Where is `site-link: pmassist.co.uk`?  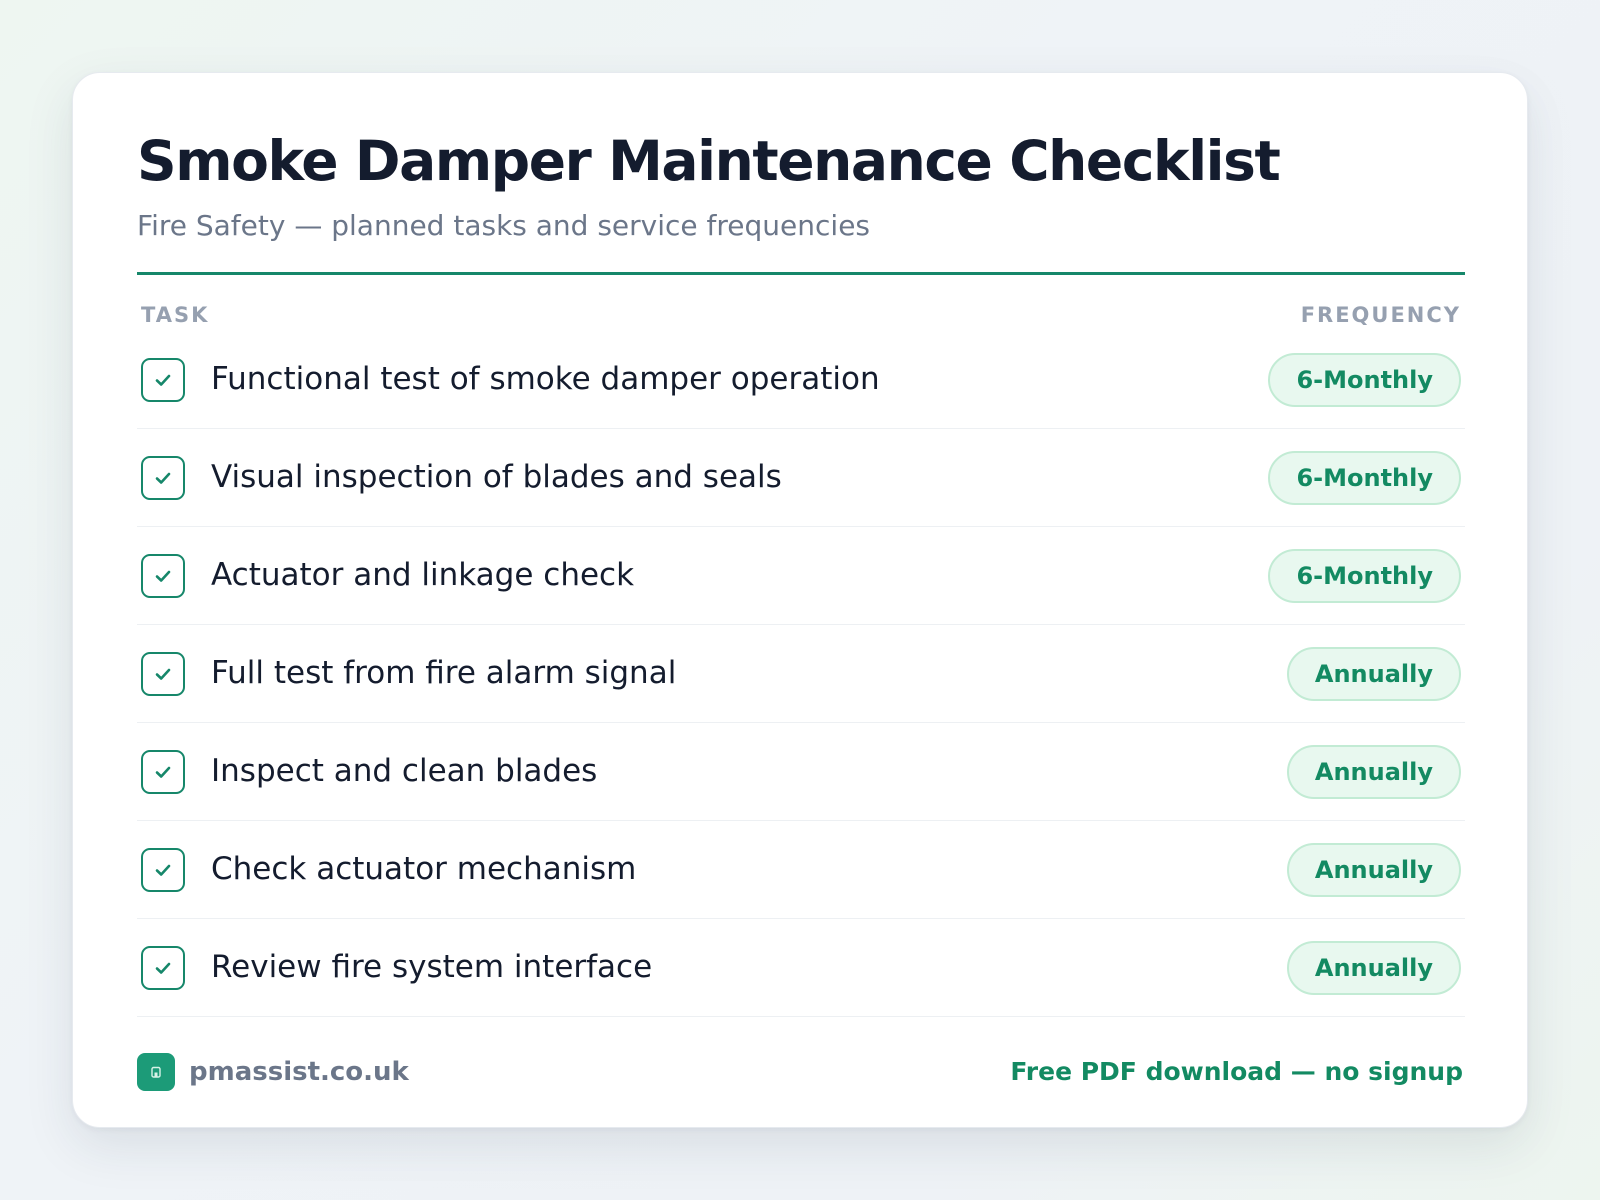 site-link: pmassist.co.uk is located at coordinates (299, 1072).